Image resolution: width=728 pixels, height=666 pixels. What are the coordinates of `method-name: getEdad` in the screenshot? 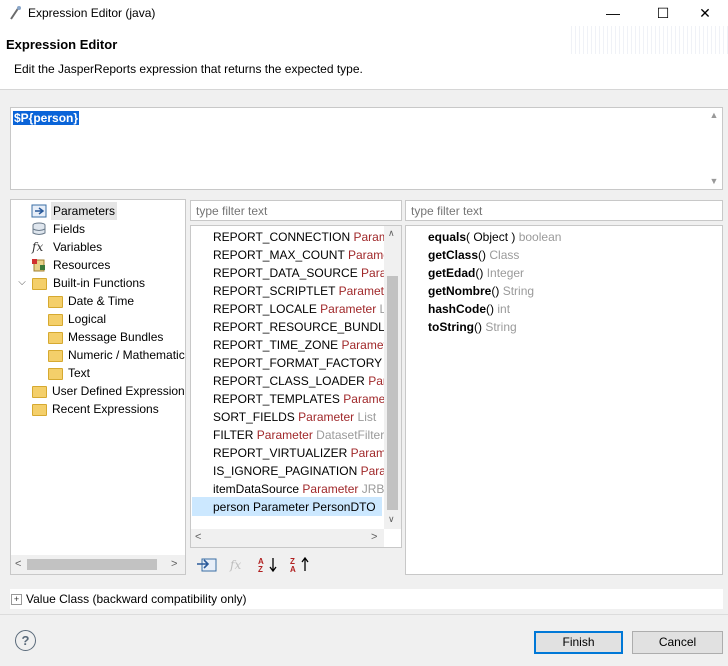 It's located at (452, 273).